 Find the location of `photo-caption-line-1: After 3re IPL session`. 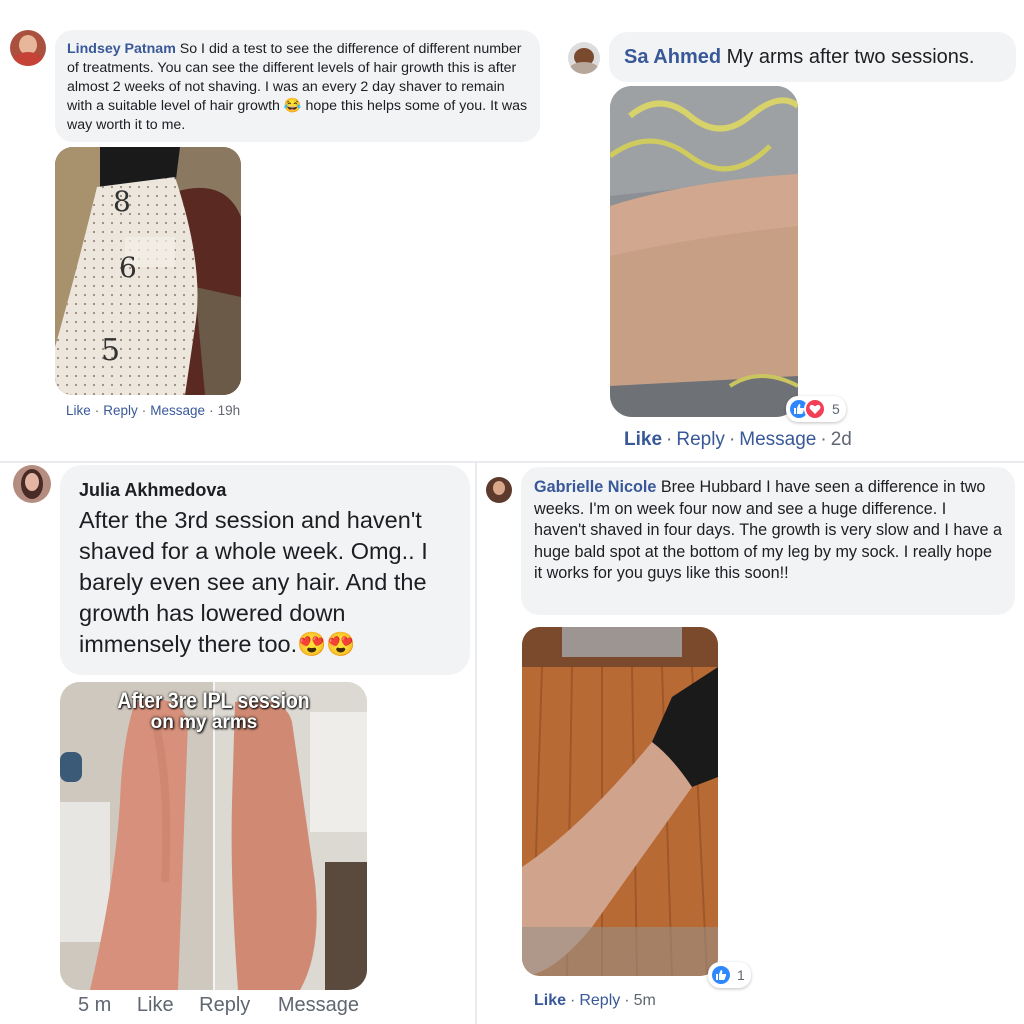

photo-caption-line-1: After 3re IPL session is located at coordinates (213, 700).